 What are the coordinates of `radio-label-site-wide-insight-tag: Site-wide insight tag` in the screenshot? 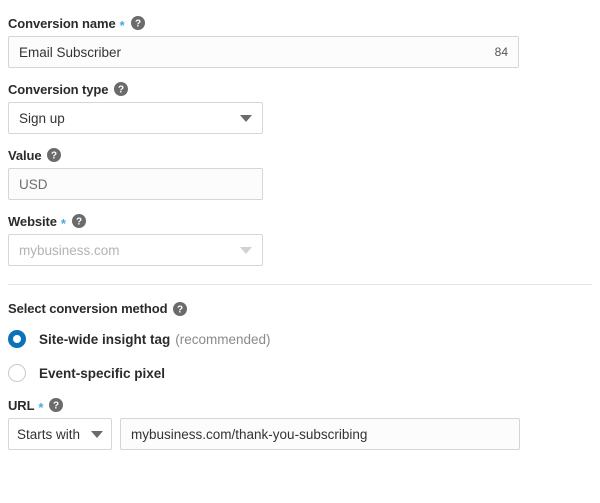 It's located at (105, 339).